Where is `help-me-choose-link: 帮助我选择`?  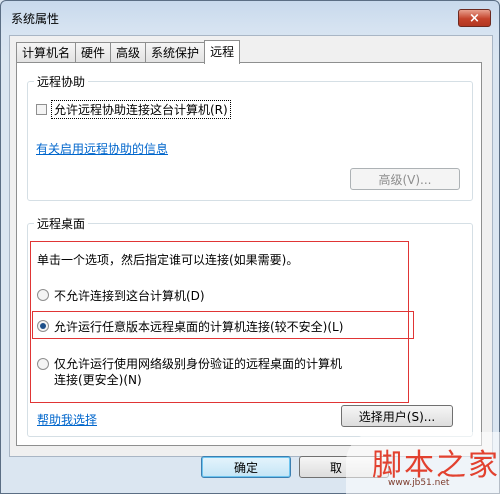
help-me-choose-link: 帮助我选择 is located at coordinates (67, 419).